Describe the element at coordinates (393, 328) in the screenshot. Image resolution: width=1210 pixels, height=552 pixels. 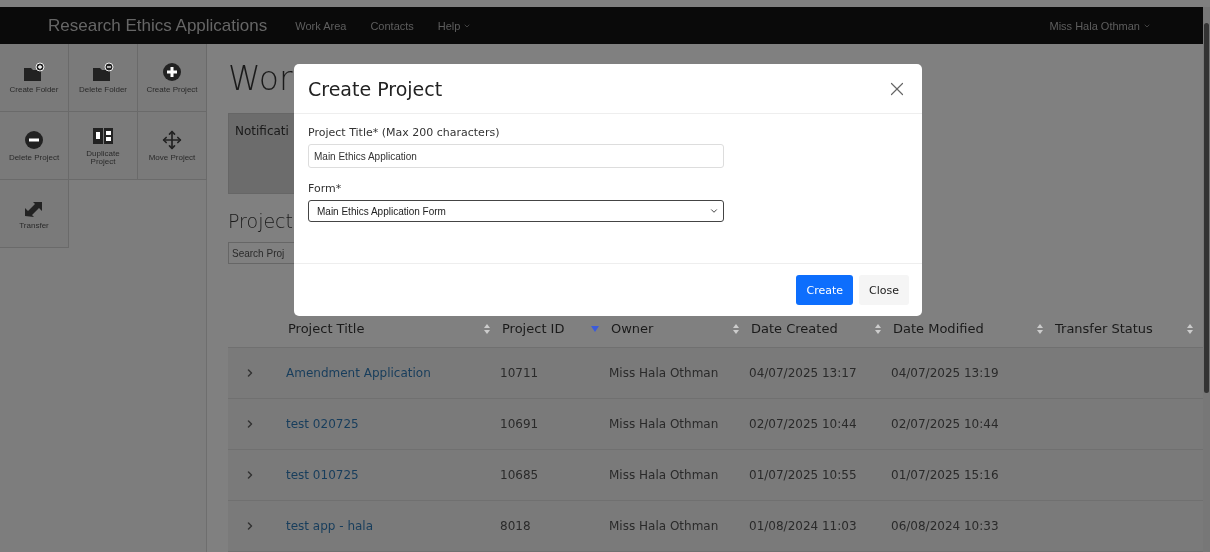
I see `column-header: Project Title` at that location.